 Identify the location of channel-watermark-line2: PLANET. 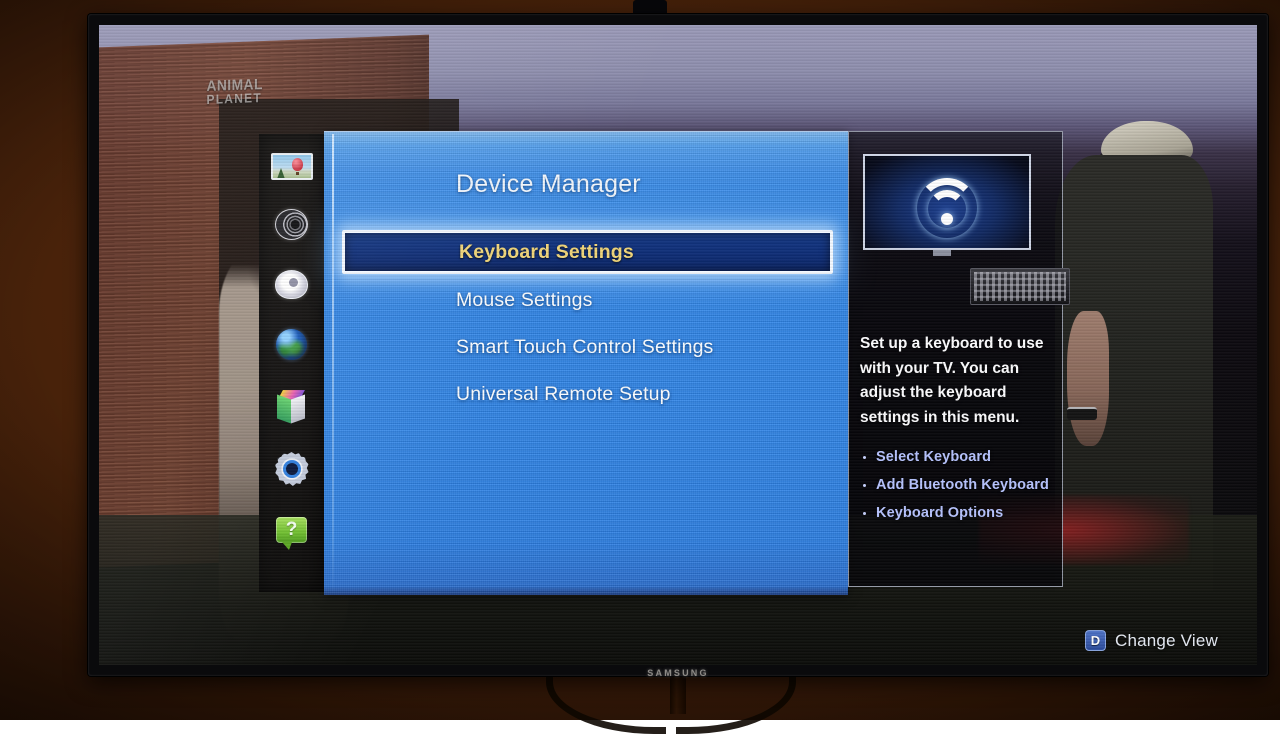
(234, 98).